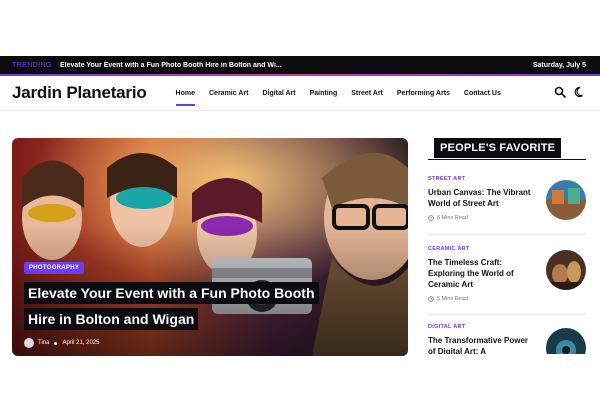 The height and width of the screenshot is (409, 600). Describe the element at coordinates (452, 299) in the screenshot. I see `read-time-text: 5 Mins Read` at that location.